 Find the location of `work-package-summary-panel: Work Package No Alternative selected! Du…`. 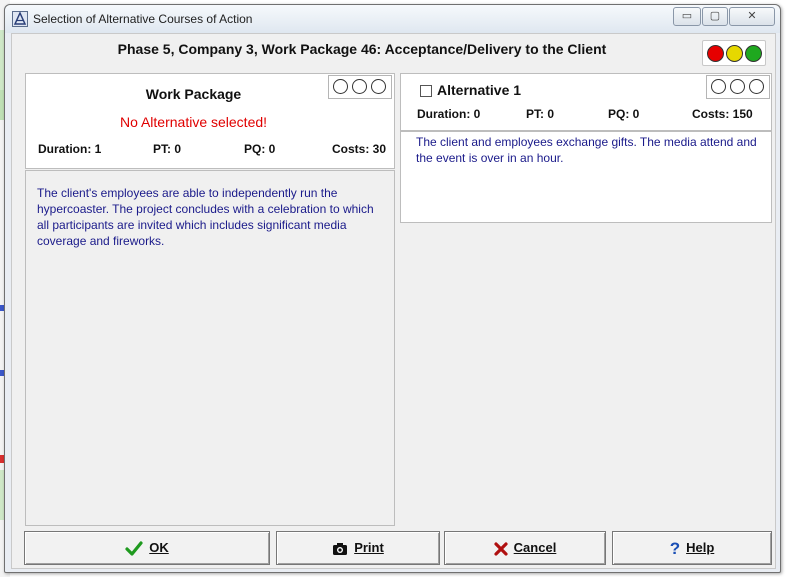

work-package-summary-panel: Work Package No Alternative selected! Du… is located at coordinates (210, 121).